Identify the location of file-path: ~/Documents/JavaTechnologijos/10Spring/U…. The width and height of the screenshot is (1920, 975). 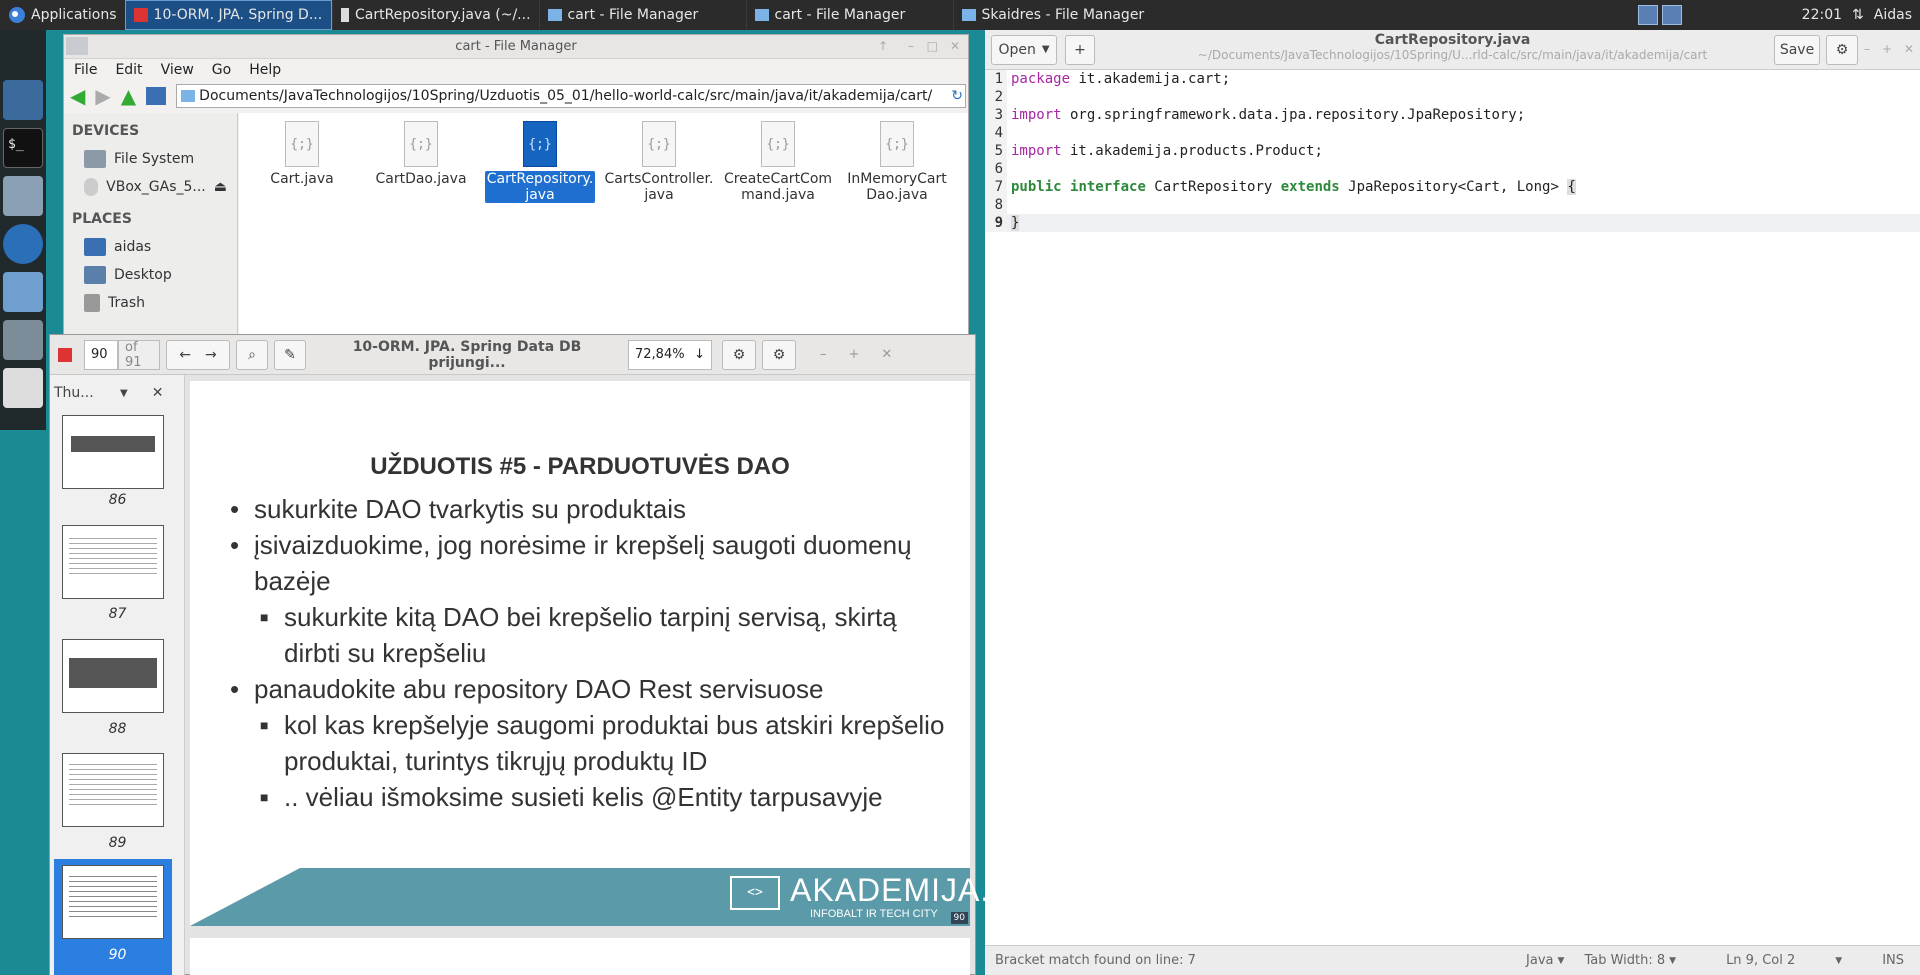
(1452, 55).